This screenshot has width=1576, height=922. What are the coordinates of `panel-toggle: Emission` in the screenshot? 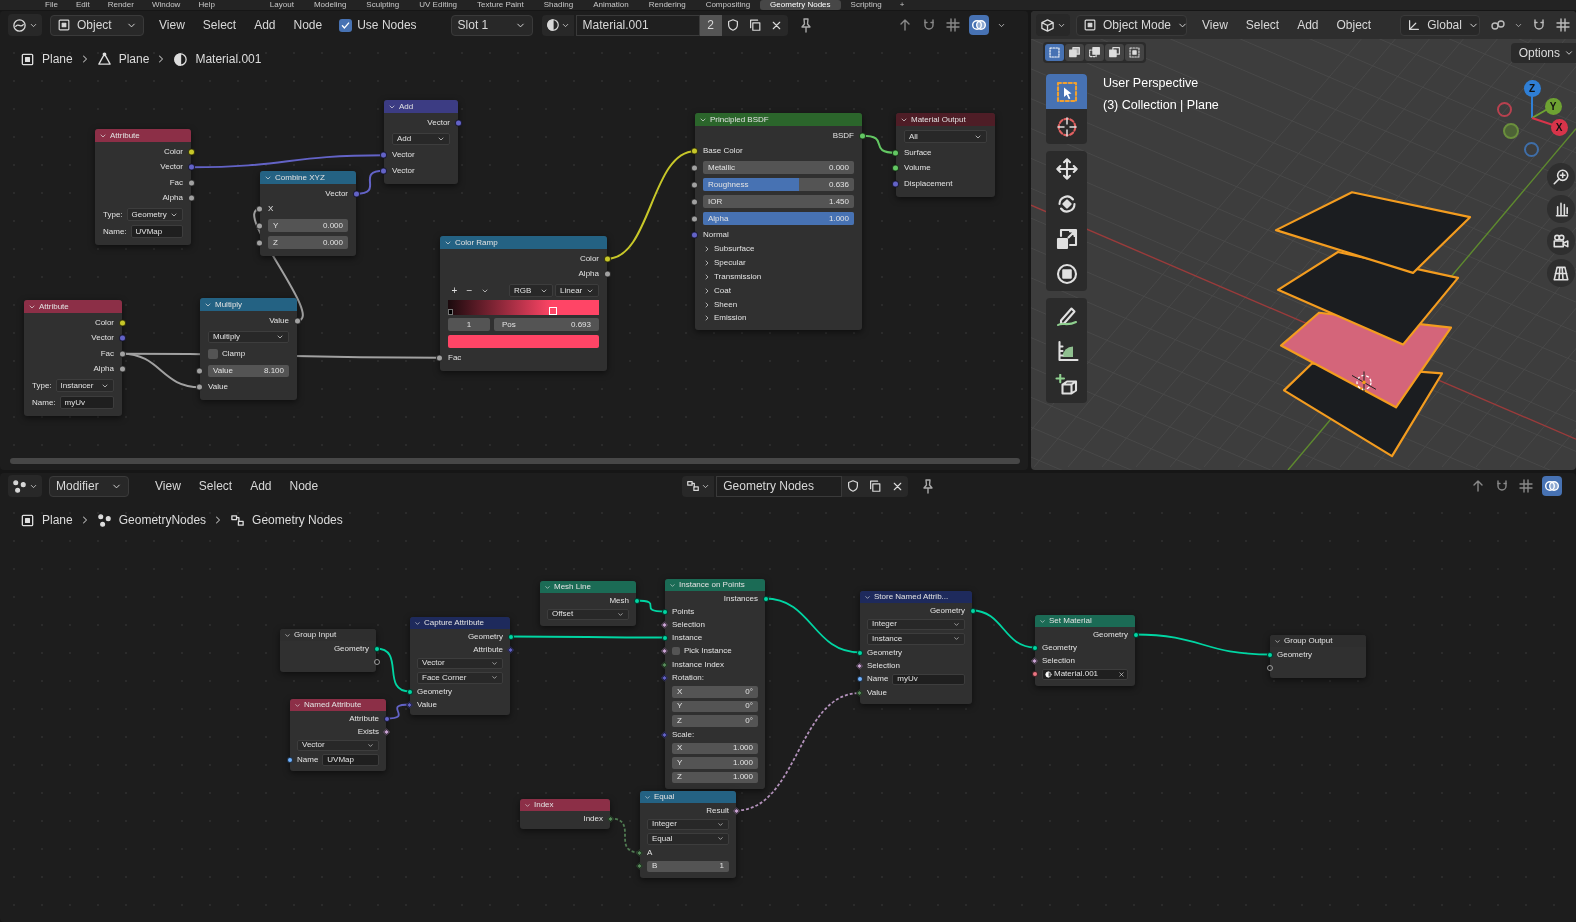 It's located at (725, 318).